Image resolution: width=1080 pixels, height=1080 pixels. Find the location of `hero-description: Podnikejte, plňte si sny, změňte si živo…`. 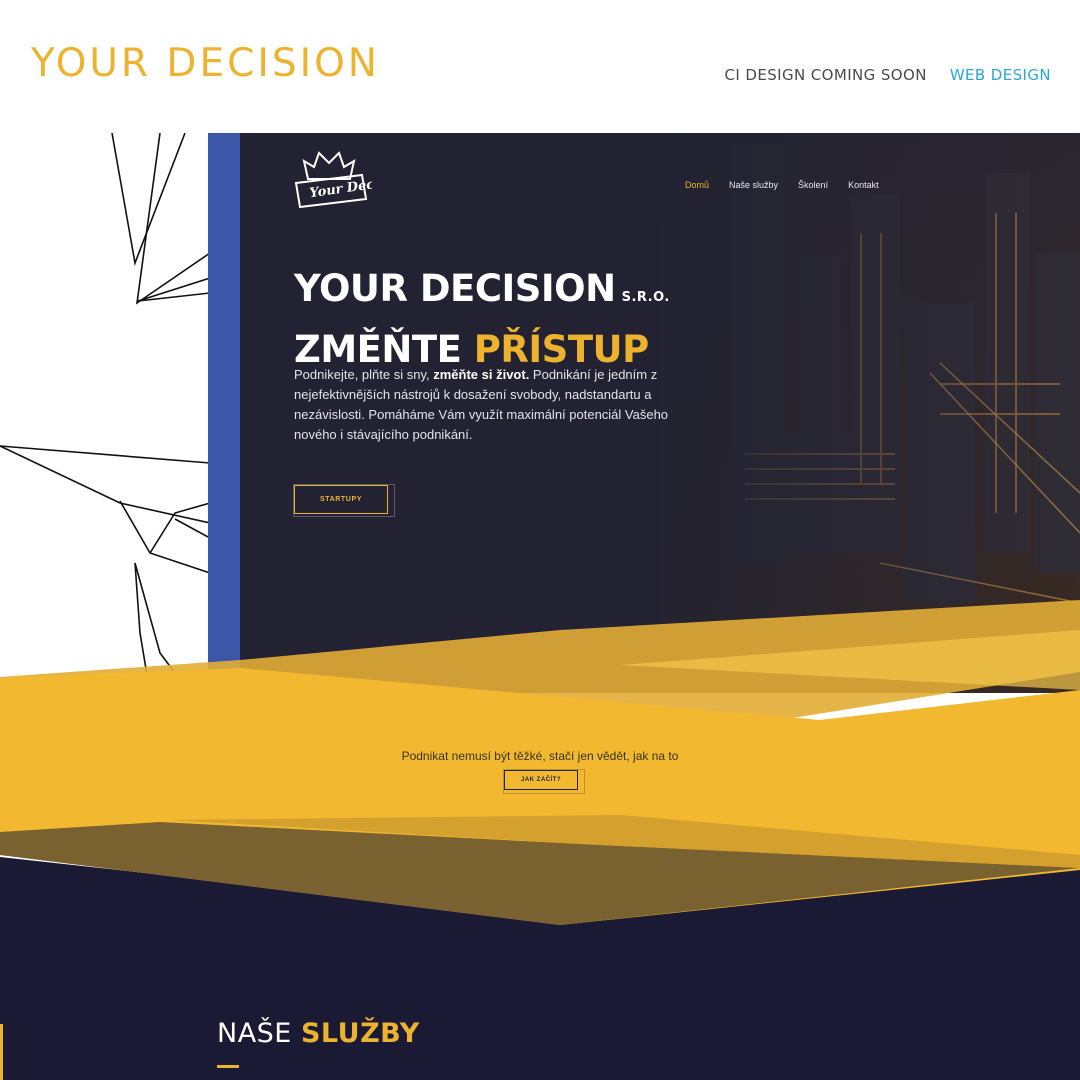

hero-description: Podnikejte, plňte si sny, změňte si živo… is located at coordinates (504, 405).